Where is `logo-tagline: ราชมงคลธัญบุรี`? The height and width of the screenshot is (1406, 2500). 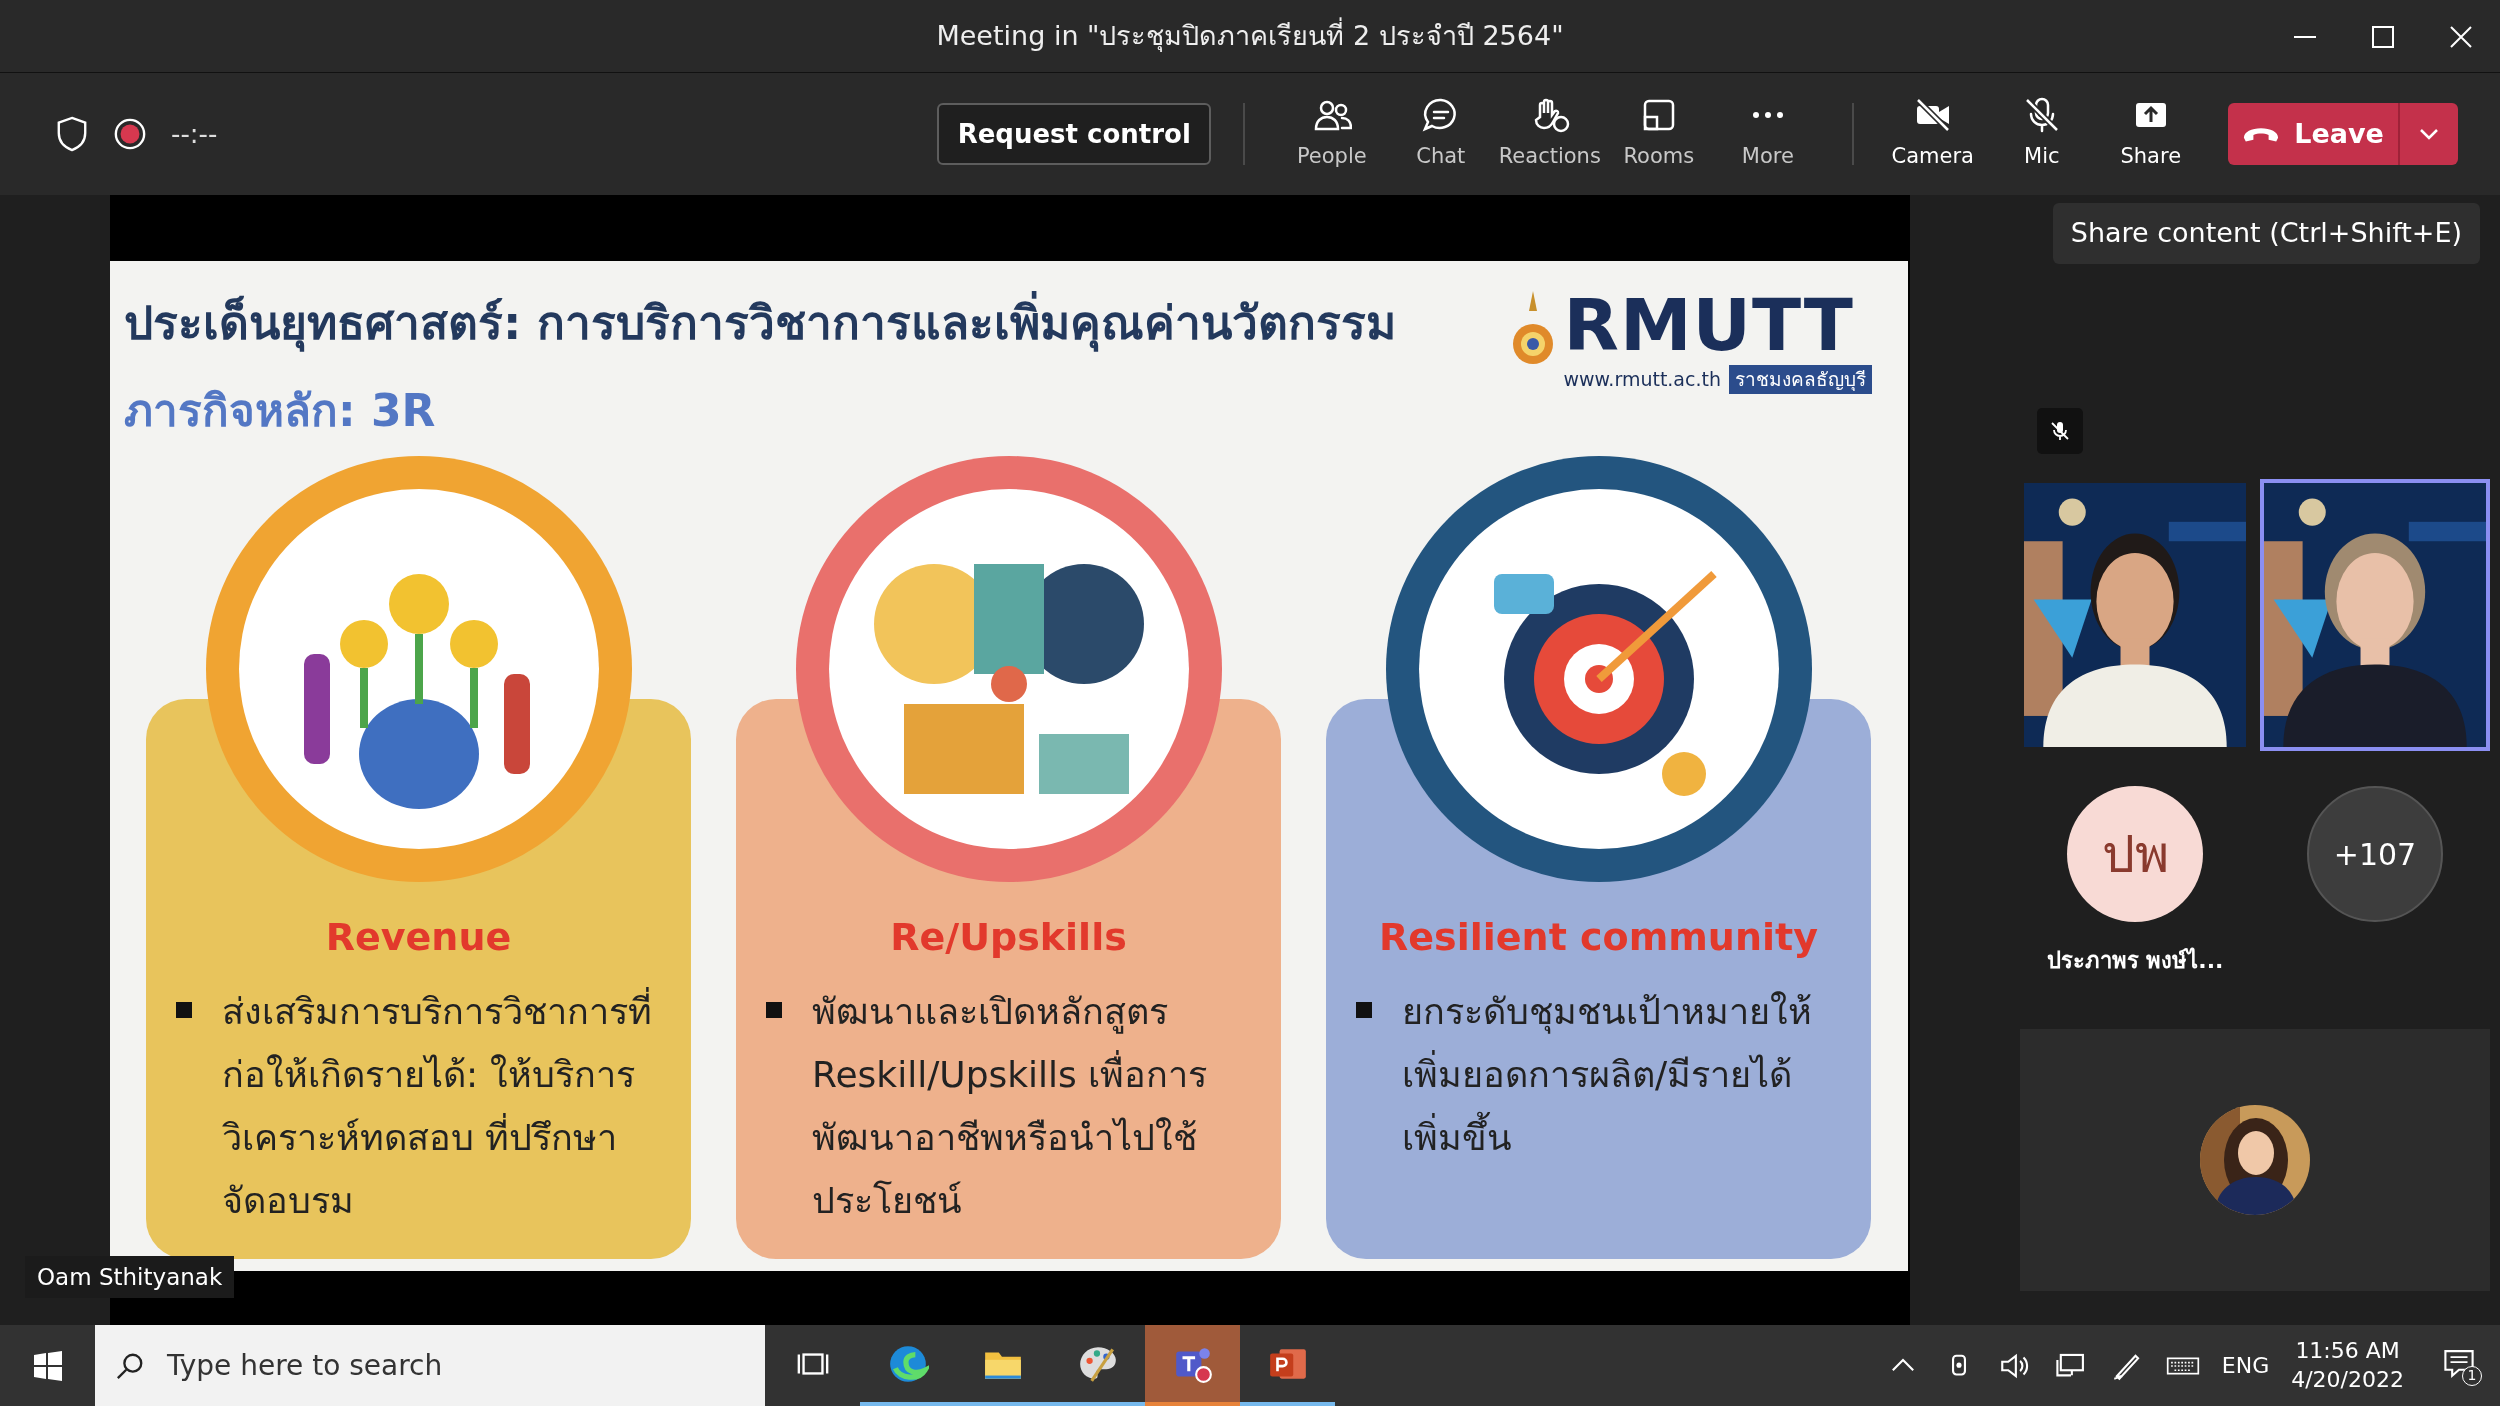
logo-tagline: ราชมงคลธัญบุรี is located at coordinates (1800, 379).